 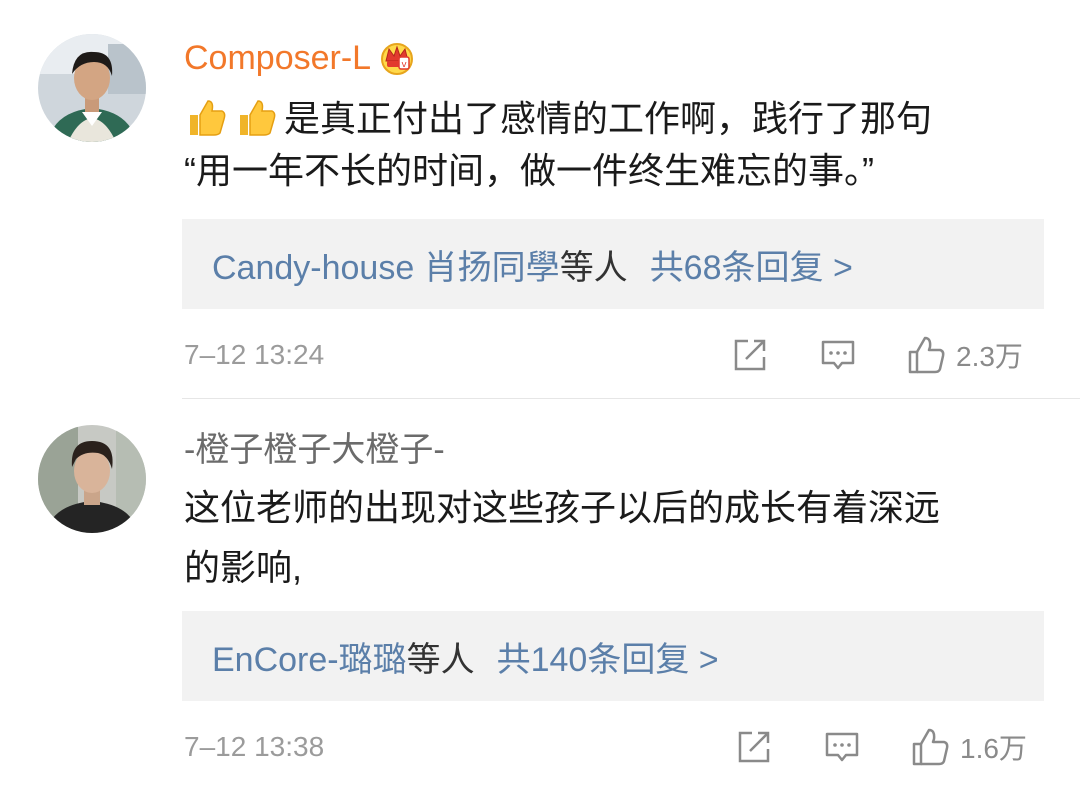 I want to click on like-button: 1.6万, so click(x=968, y=747).